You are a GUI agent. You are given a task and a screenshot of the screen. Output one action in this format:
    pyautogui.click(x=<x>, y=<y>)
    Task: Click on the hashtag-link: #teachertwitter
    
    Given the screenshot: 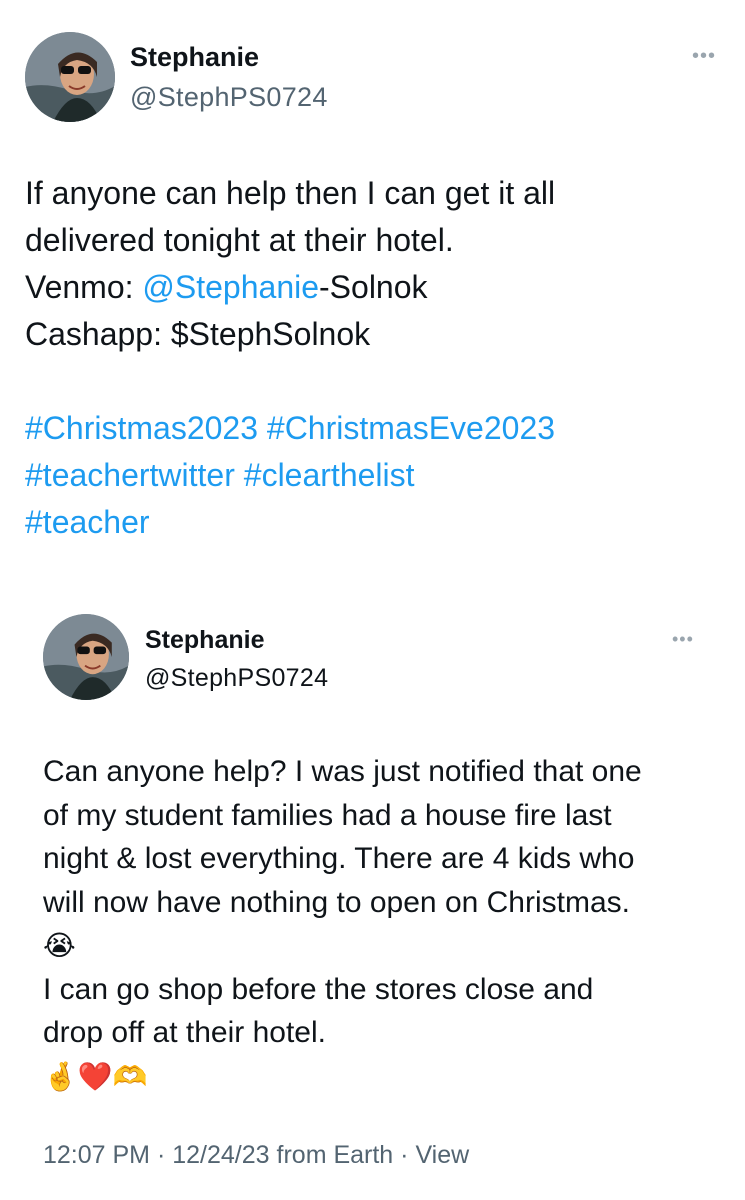 What is the action you would take?
    pyautogui.click(x=130, y=475)
    